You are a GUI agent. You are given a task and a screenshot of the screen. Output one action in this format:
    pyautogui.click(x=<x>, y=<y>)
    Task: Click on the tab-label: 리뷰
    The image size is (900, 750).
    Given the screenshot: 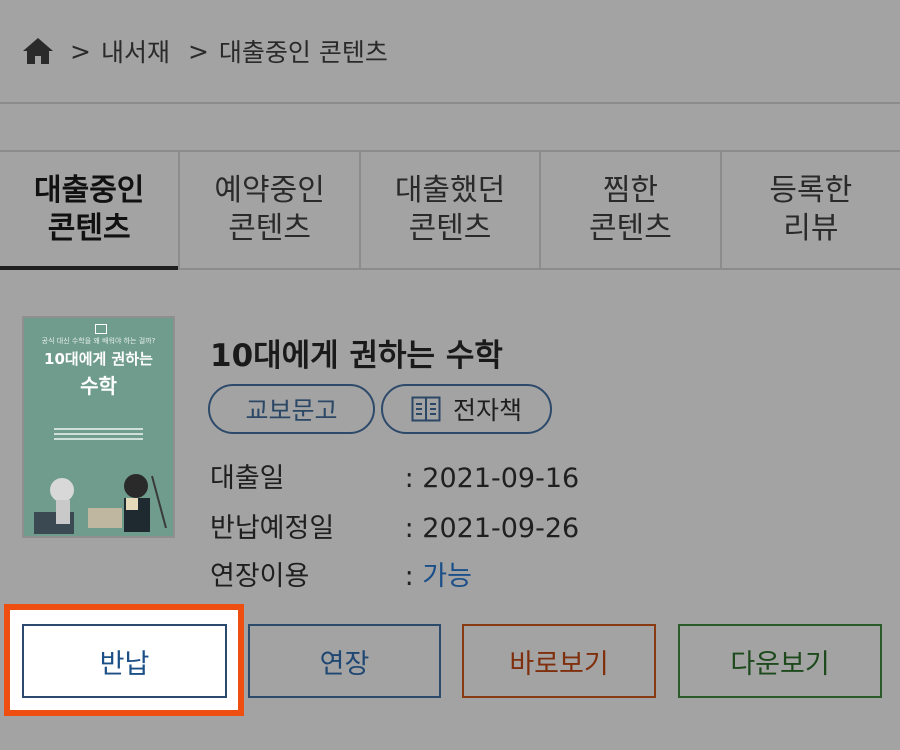 What is the action you would take?
    pyautogui.click(x=811, y=228)
    